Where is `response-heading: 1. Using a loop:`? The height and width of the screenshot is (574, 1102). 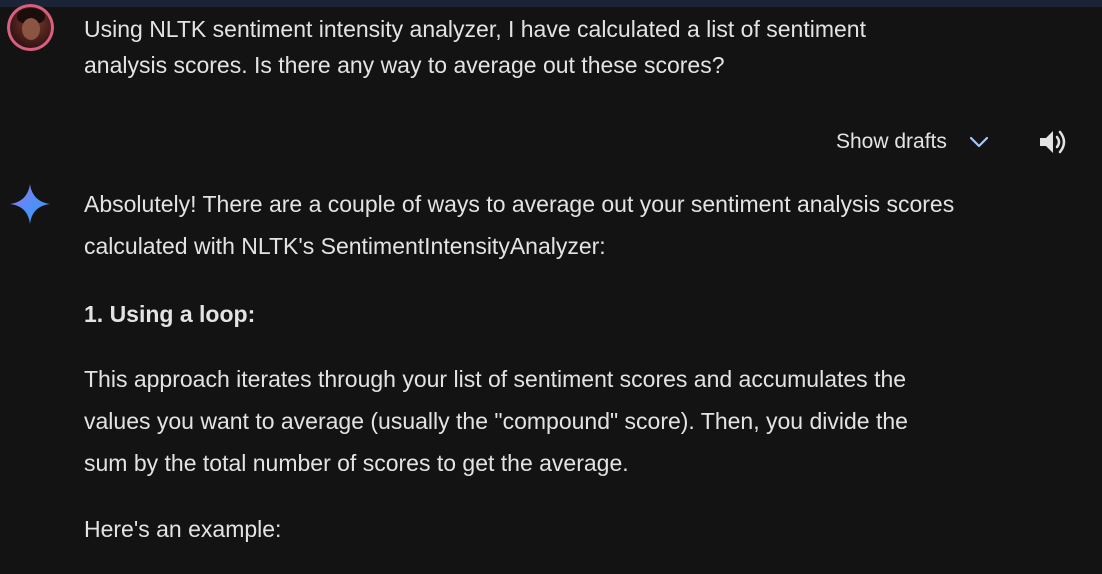
response-heading: 1. Using a loop: is located at coordinates (170, 314).